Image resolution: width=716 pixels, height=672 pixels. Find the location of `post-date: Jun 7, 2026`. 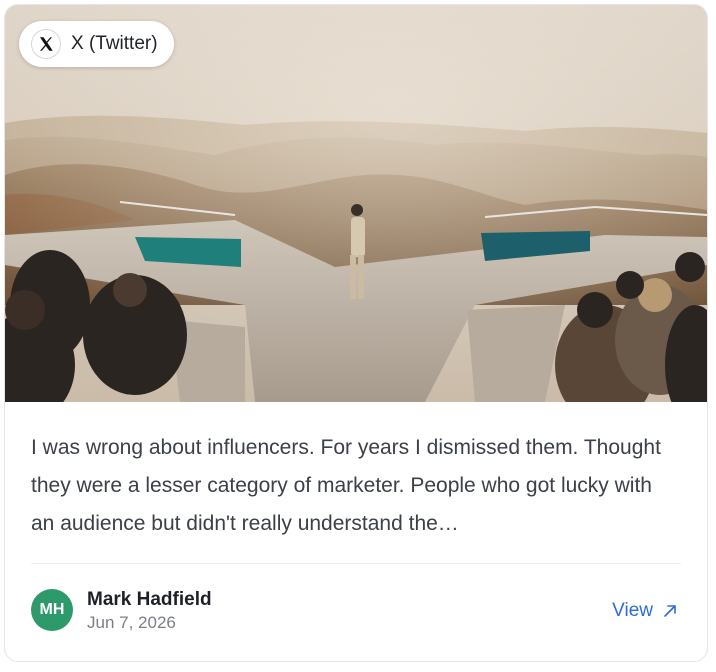

post-date: Jun 7, 2026 is located at coordinates (131, 622).